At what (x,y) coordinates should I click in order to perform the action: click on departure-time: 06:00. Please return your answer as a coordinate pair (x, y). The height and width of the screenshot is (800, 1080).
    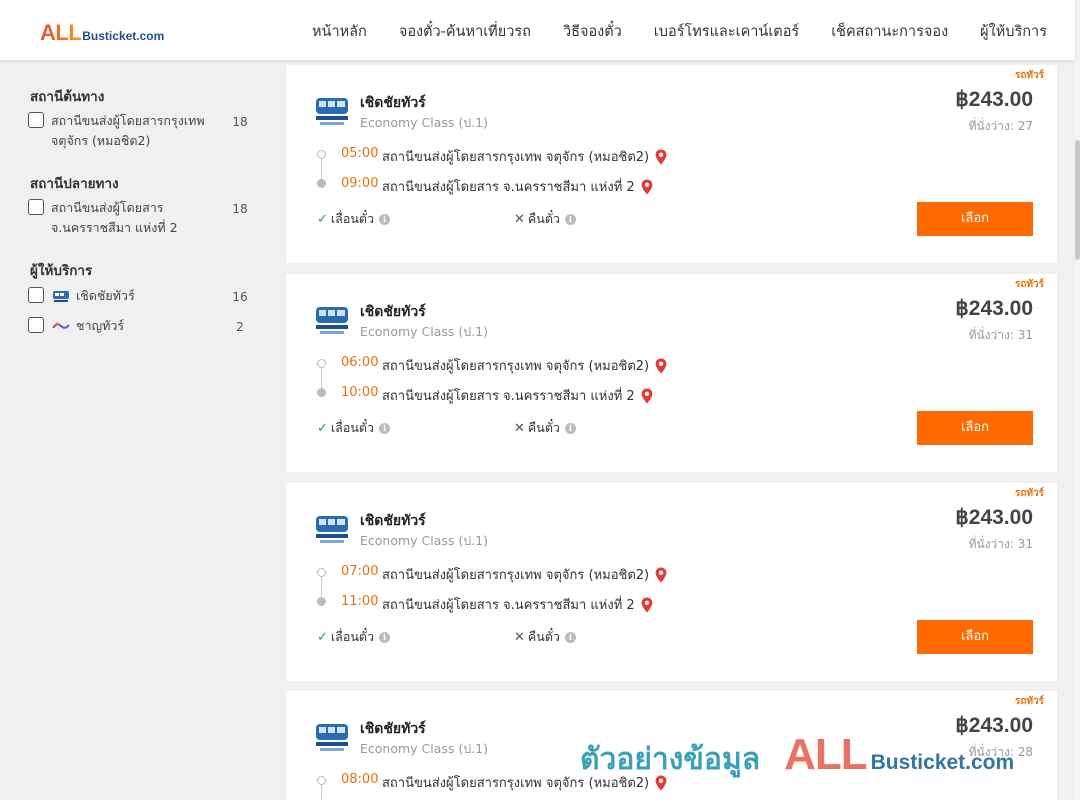
    Looking at the image, I should click on (360, 362).